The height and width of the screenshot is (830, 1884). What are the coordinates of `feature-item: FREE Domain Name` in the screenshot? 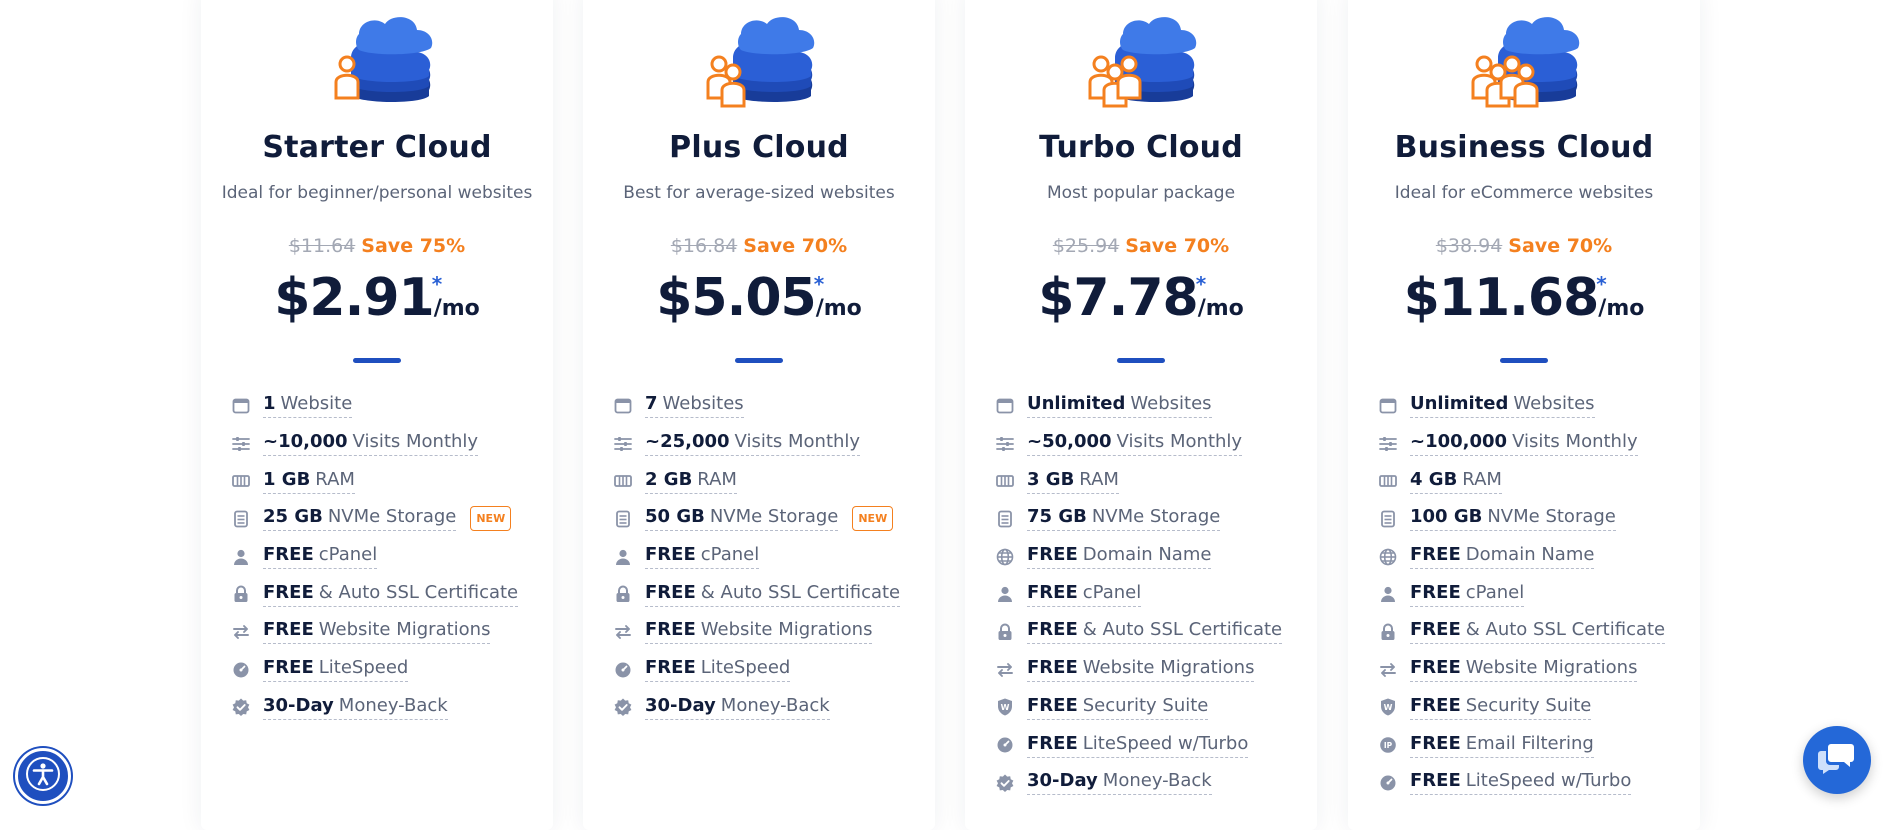 It's located at (1150, 557).